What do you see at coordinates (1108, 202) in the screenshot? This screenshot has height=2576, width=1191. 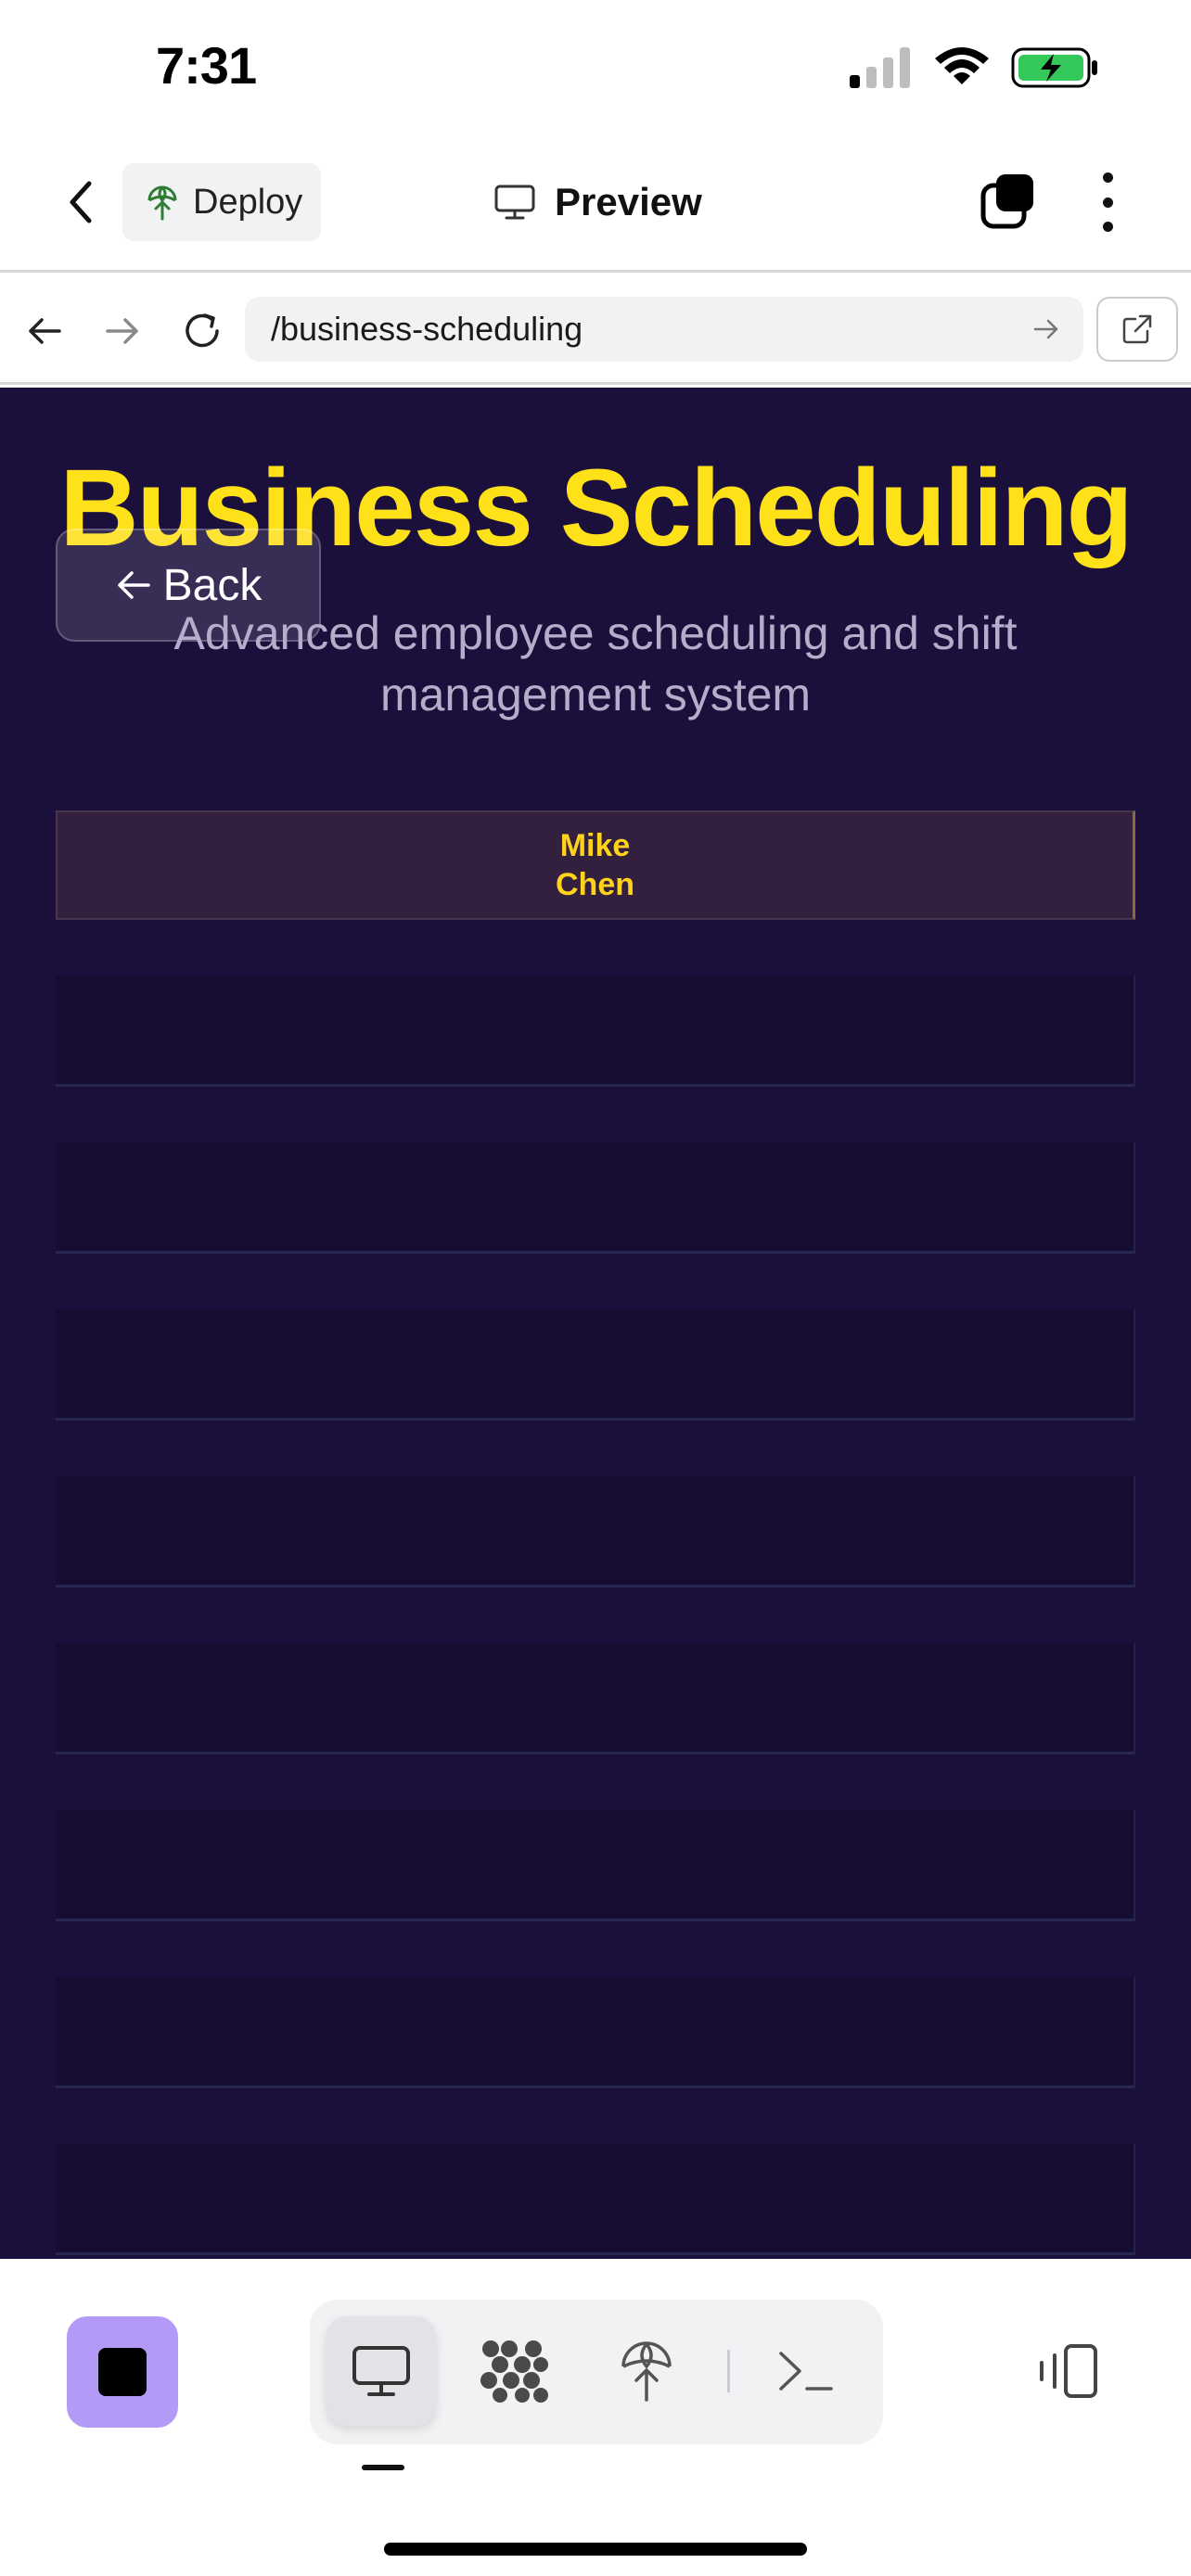 I see `more-menu-icon` at bounding box center [1108, 202].